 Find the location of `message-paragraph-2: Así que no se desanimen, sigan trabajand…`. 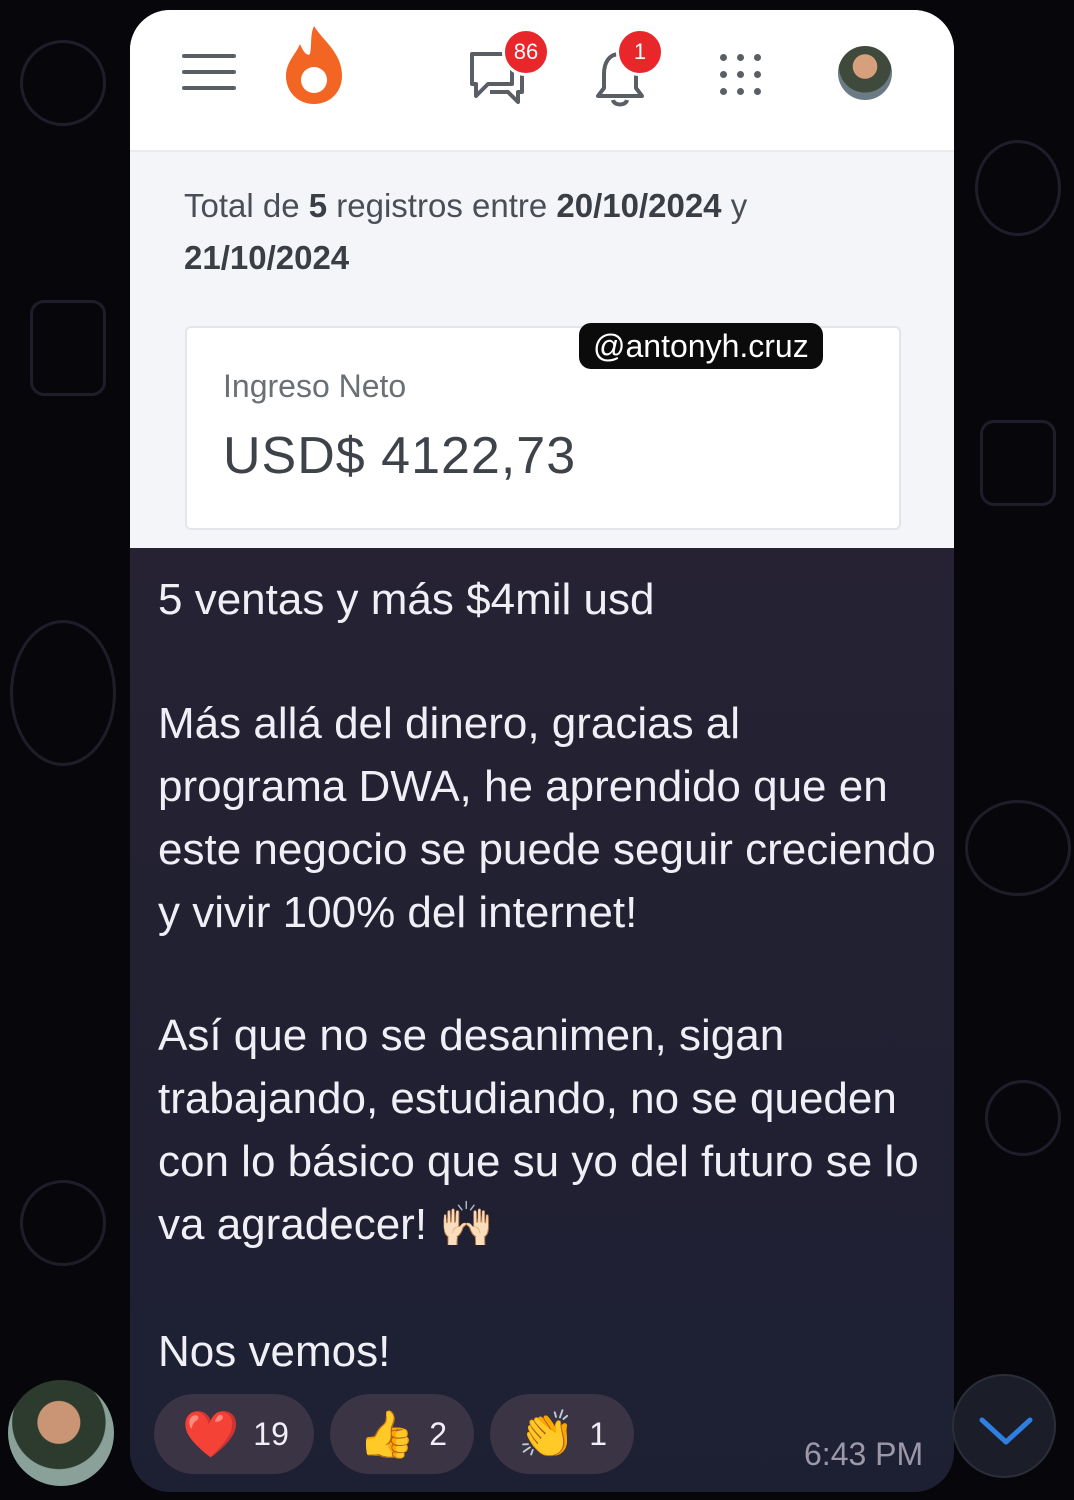

message-paragraph-2: Así que no se desanimen, sigan trabajand… is located at coordinates (538, 1130).